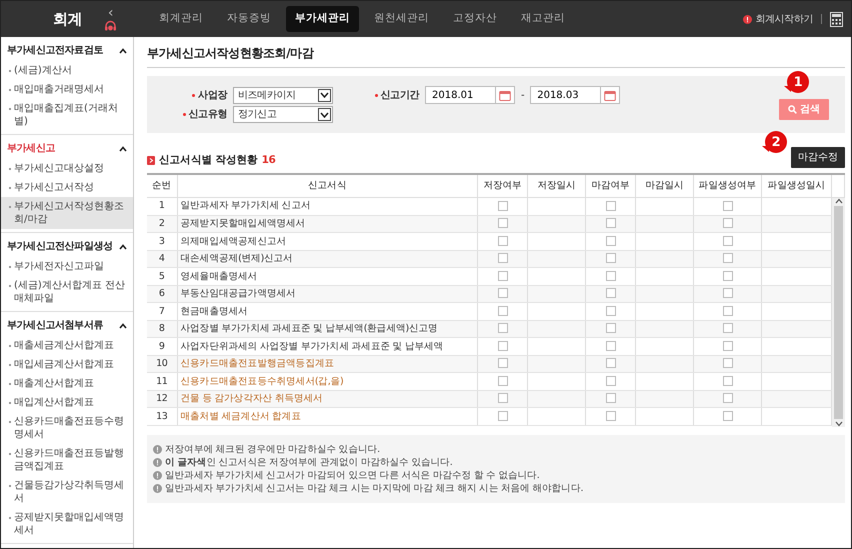  I want to click on sidebar-item: (세금)계산서, so click(67, 70).